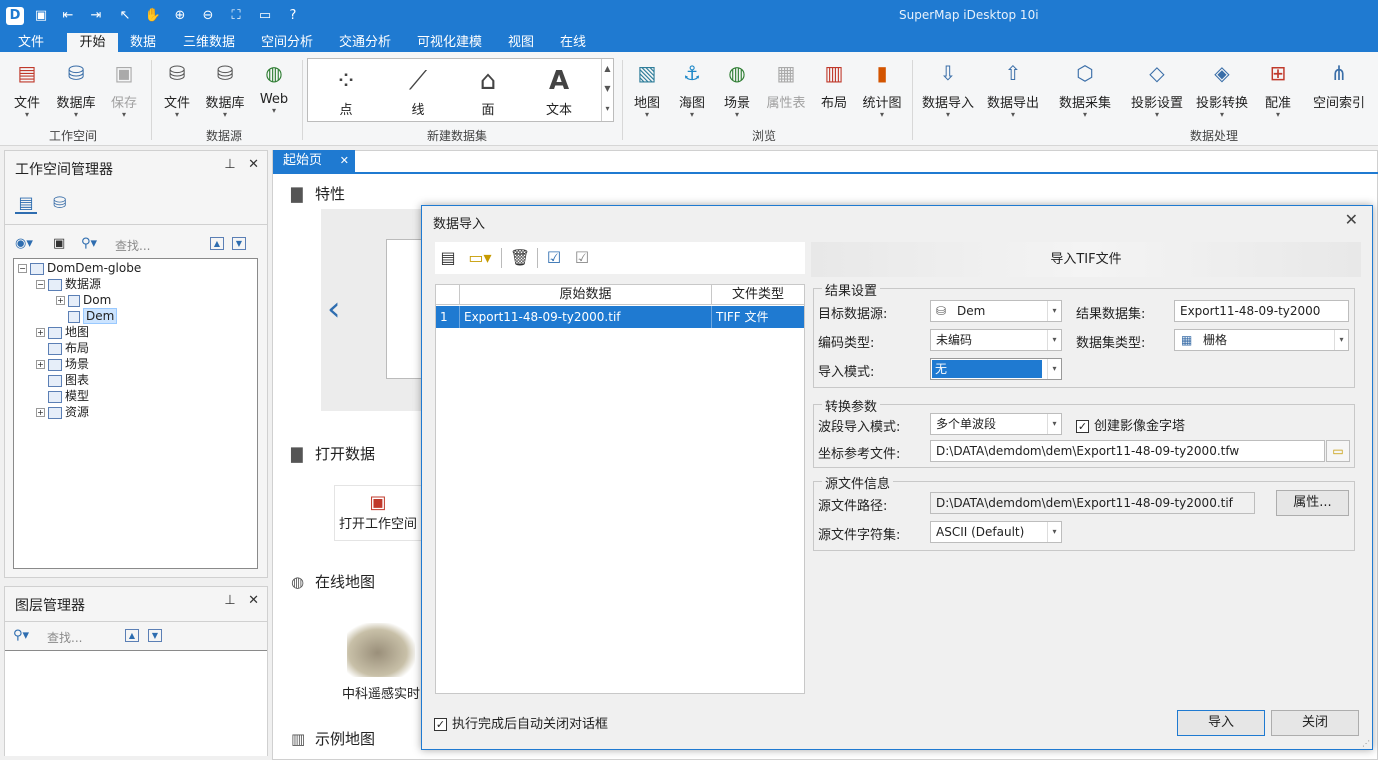 This screenshot has height=760, width=1378. What do you see at coordinates (520, 258) in the screenshot?
I see `delete-icon: 🗑` at bounding box center [520, 258].